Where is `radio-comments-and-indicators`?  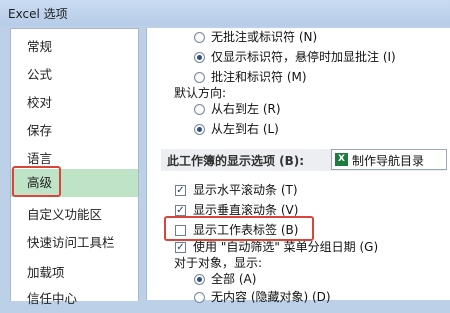
radio-comments-and-indicators is located at coordinates (199, 77).